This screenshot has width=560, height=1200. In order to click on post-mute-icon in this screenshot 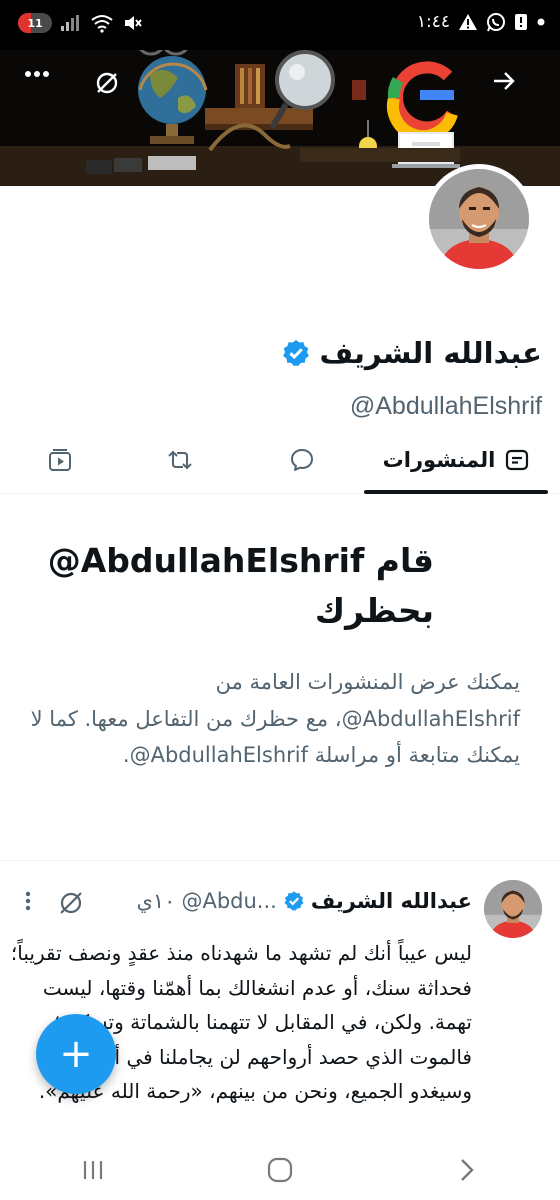, I will do `click(71, 903)`.